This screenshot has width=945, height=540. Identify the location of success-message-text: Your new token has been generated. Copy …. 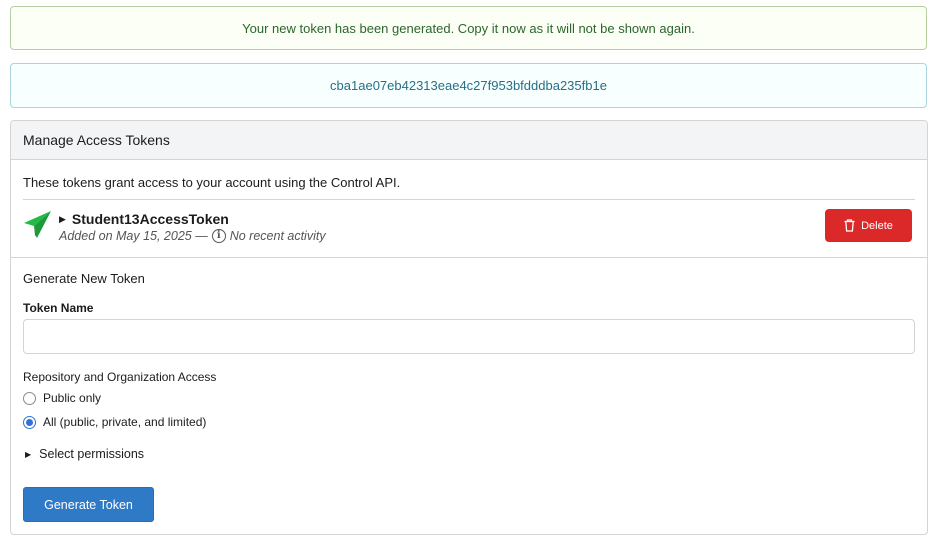
(468, 28).